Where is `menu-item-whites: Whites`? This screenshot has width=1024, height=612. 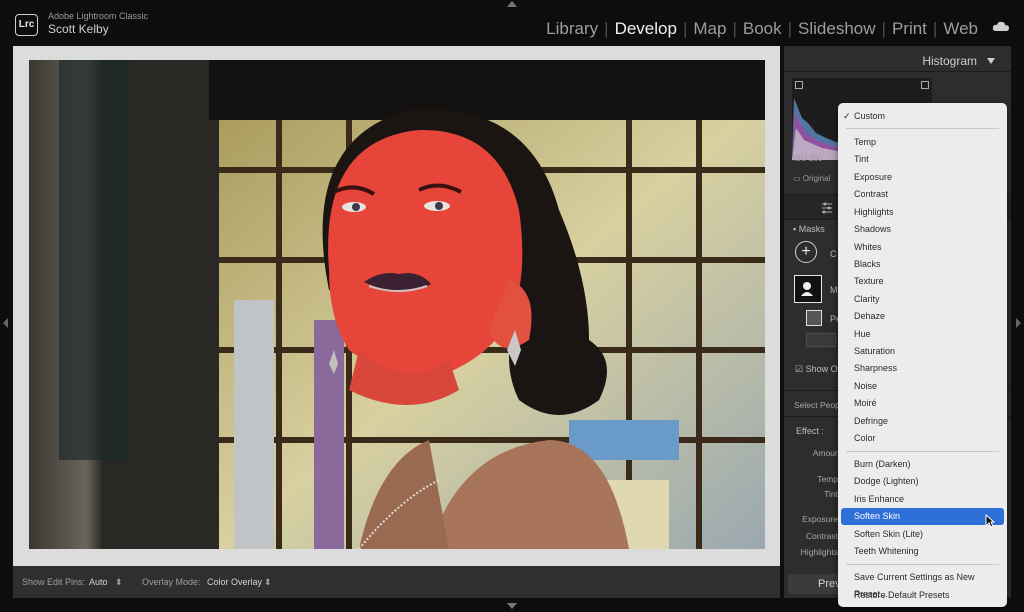 menu-item-whites: Whites is located at coordinates (922, 247).